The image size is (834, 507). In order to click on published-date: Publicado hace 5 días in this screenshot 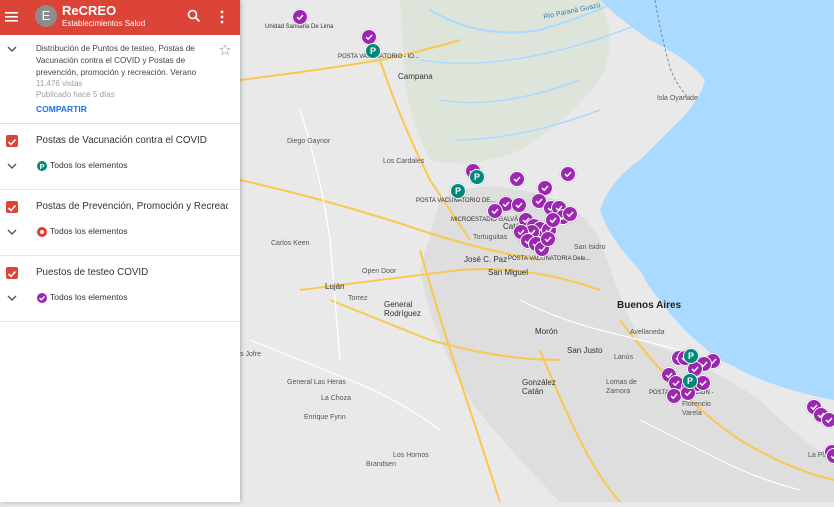, I will do `click(75, 94)`.